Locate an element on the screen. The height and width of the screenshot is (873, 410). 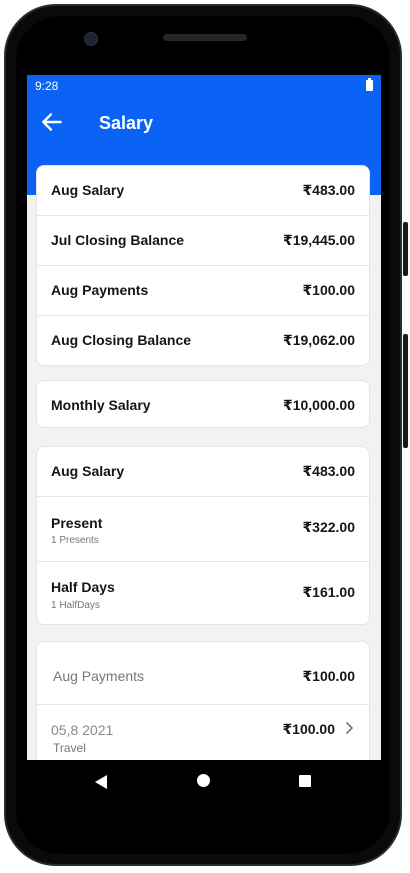
monthly-salary-card: Monthly Salary ₹10,000.00 is located at coordinates (203, 404).